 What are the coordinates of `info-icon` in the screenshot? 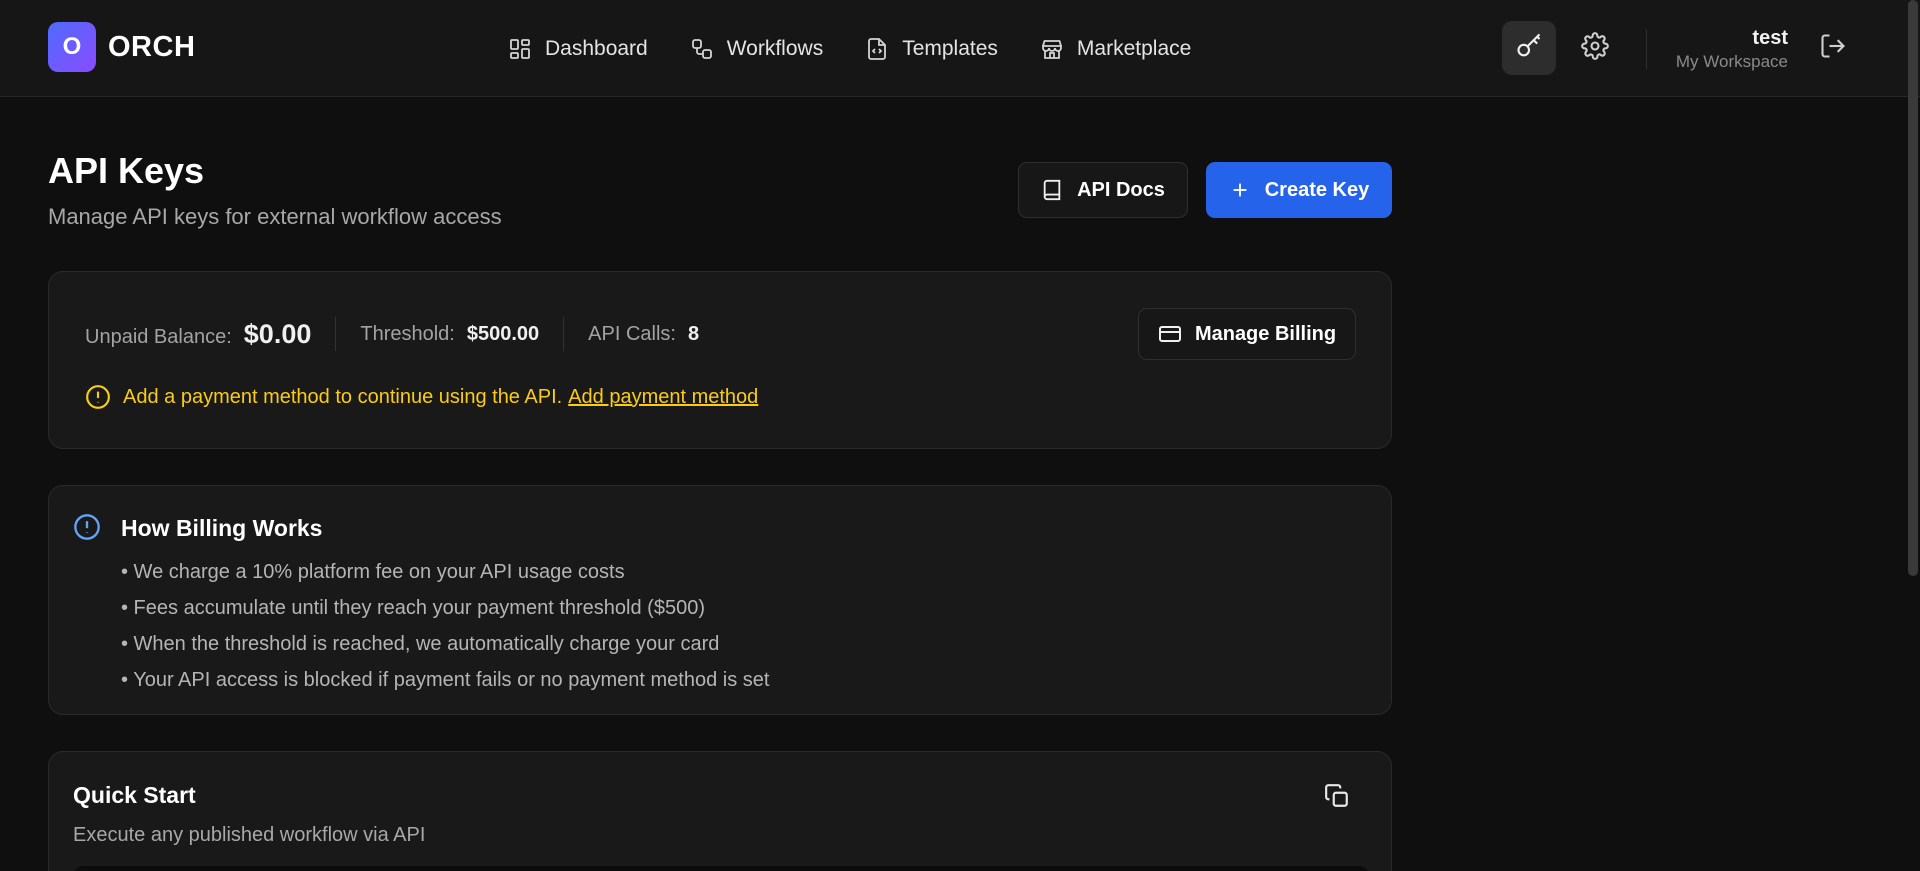 It's located at (87, 527).